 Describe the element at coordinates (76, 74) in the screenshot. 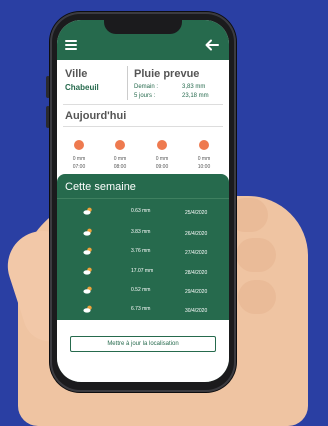

I see `city-label: Ville` at that location.